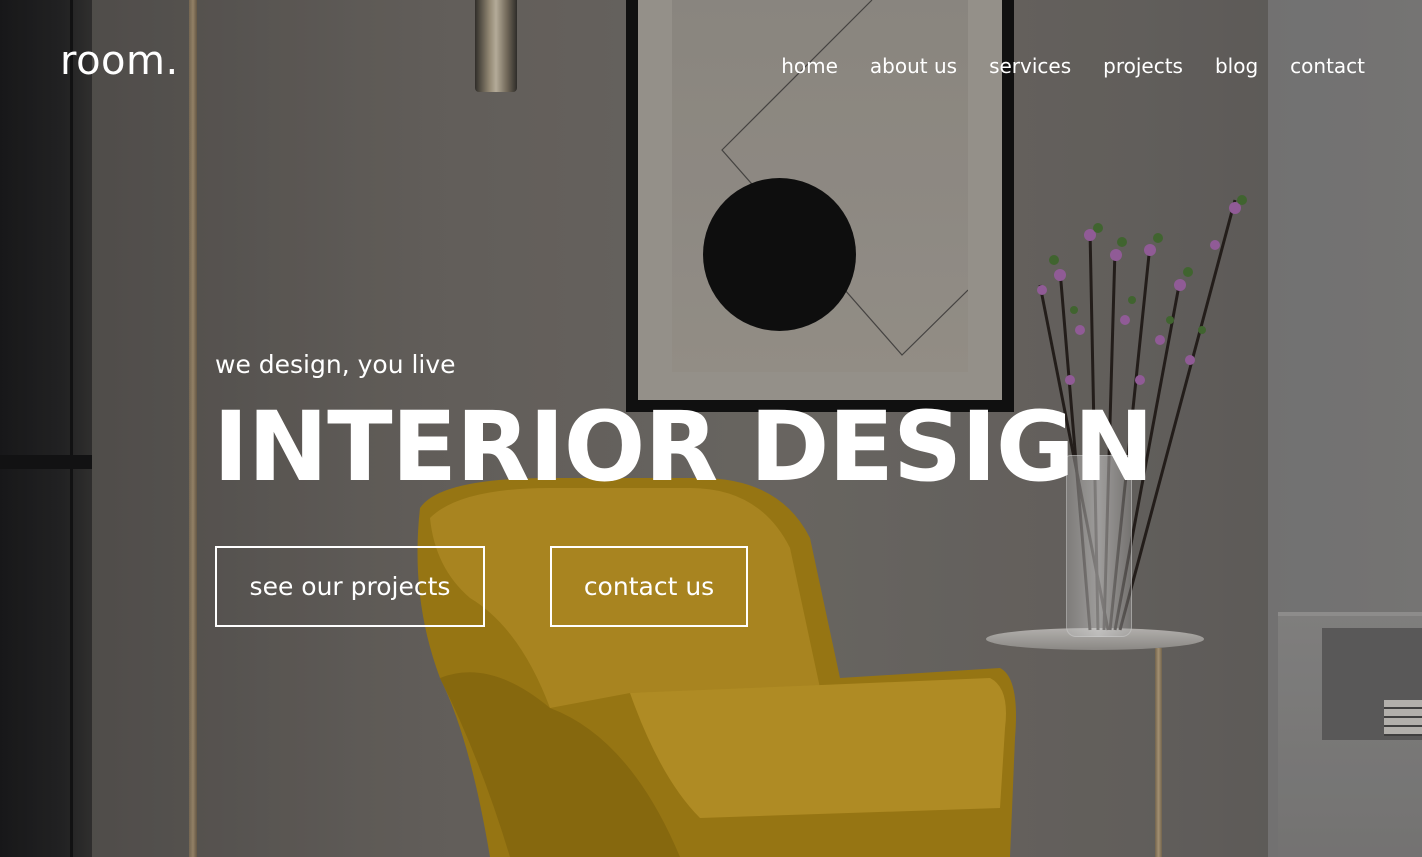 The width and height of the screenshot is (1422, 857). I want to click on hero-tagline: we design, you live, so click(335, 364).